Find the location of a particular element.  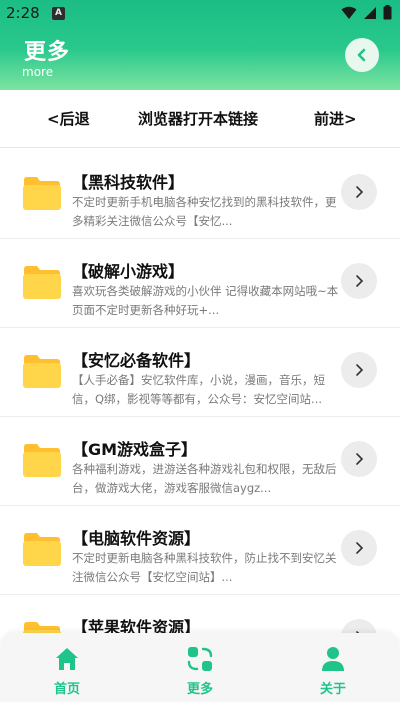

list-item-title: 【电脑软件资源】 is located at coordinates (136, 538).